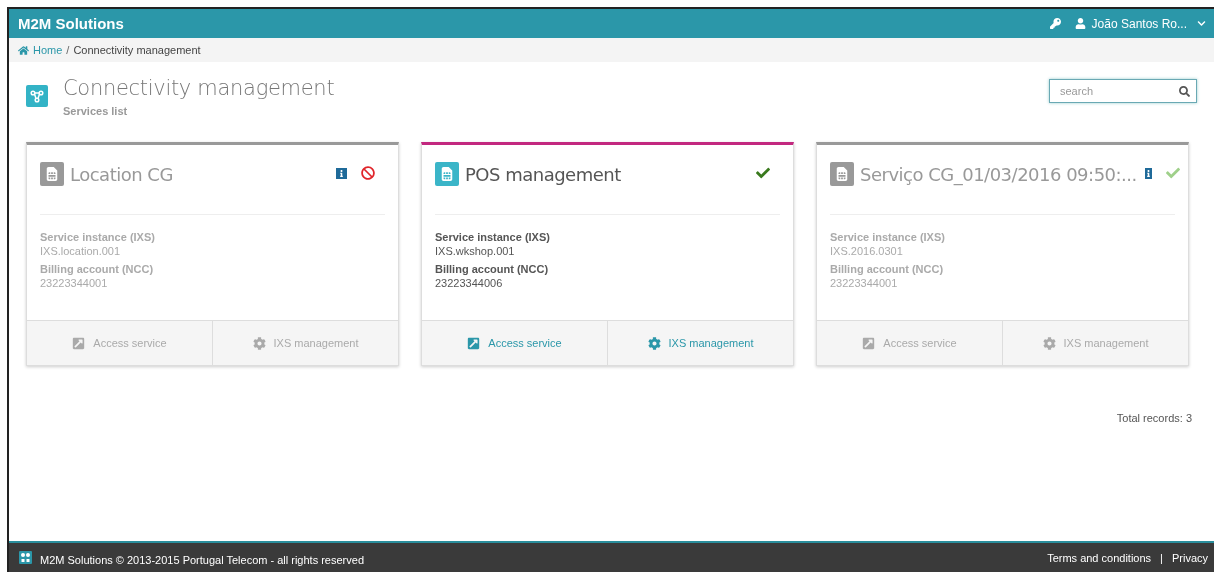  I want to click on chevron-down-icon, so click(1201, 23).